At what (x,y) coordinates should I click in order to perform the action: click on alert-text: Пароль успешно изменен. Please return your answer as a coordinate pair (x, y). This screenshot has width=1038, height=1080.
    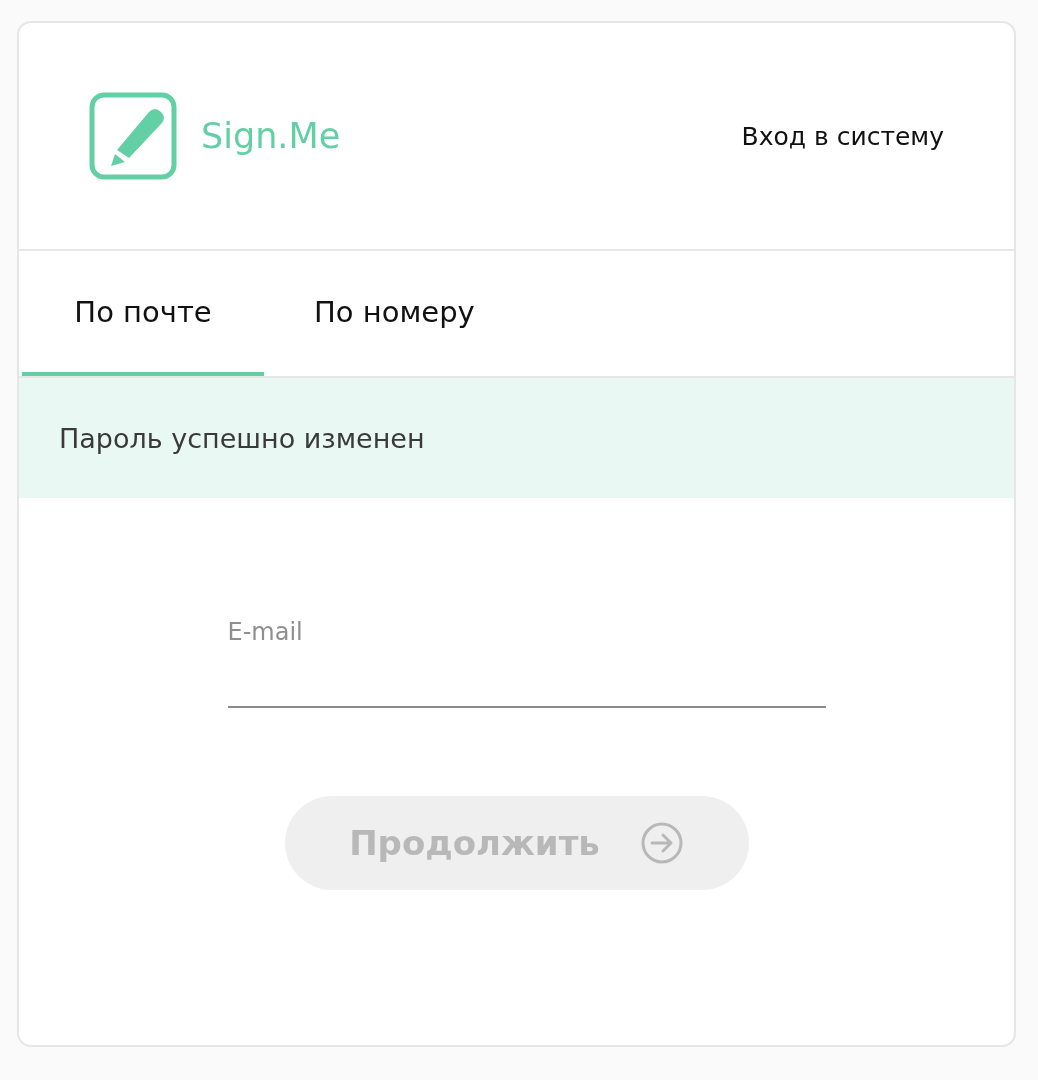
    Looking at the image, I should click on (242, 438).